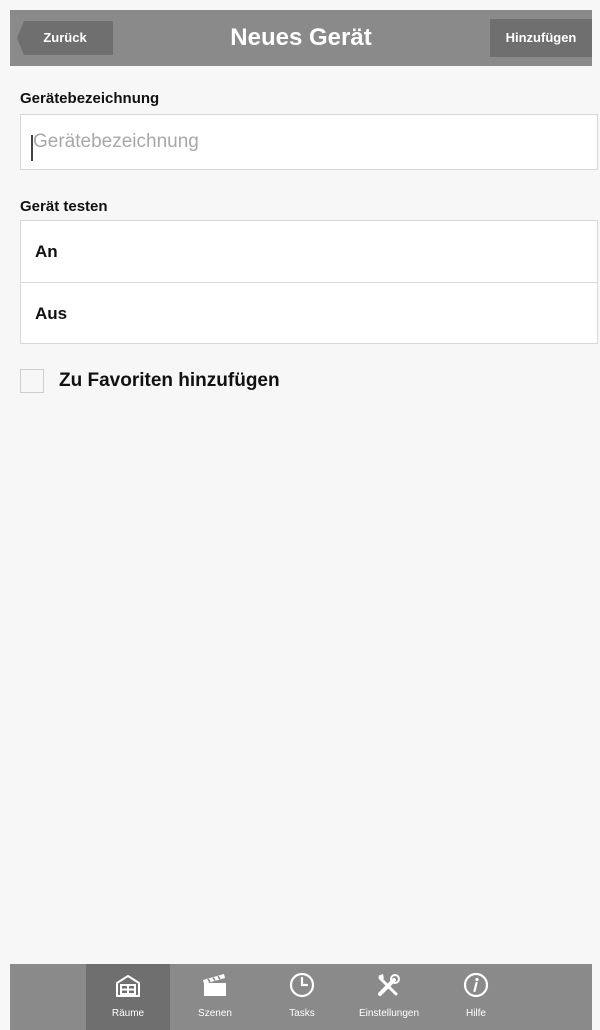 The height and width of the screenshot is (1030, 600). Describe the element at coordinates (128, 1013) in the screenshot. I see `tab-label-raeume: Räume` at that location.